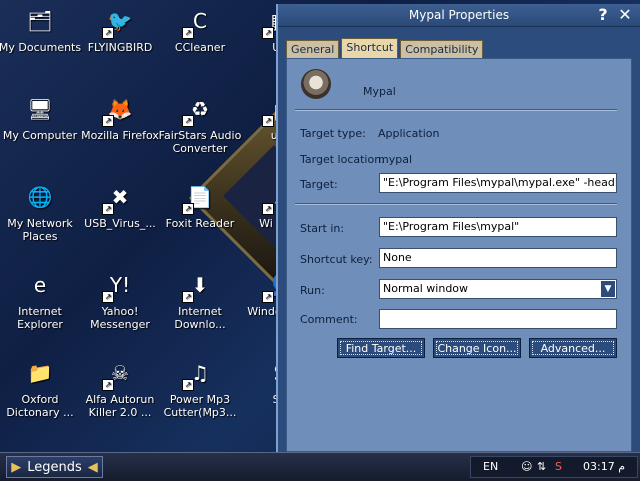 Image resolution: width=640 pixels, height=481 pixels. I want to click on desktop-icon: 🖥 My Computer, so click(41, 117).